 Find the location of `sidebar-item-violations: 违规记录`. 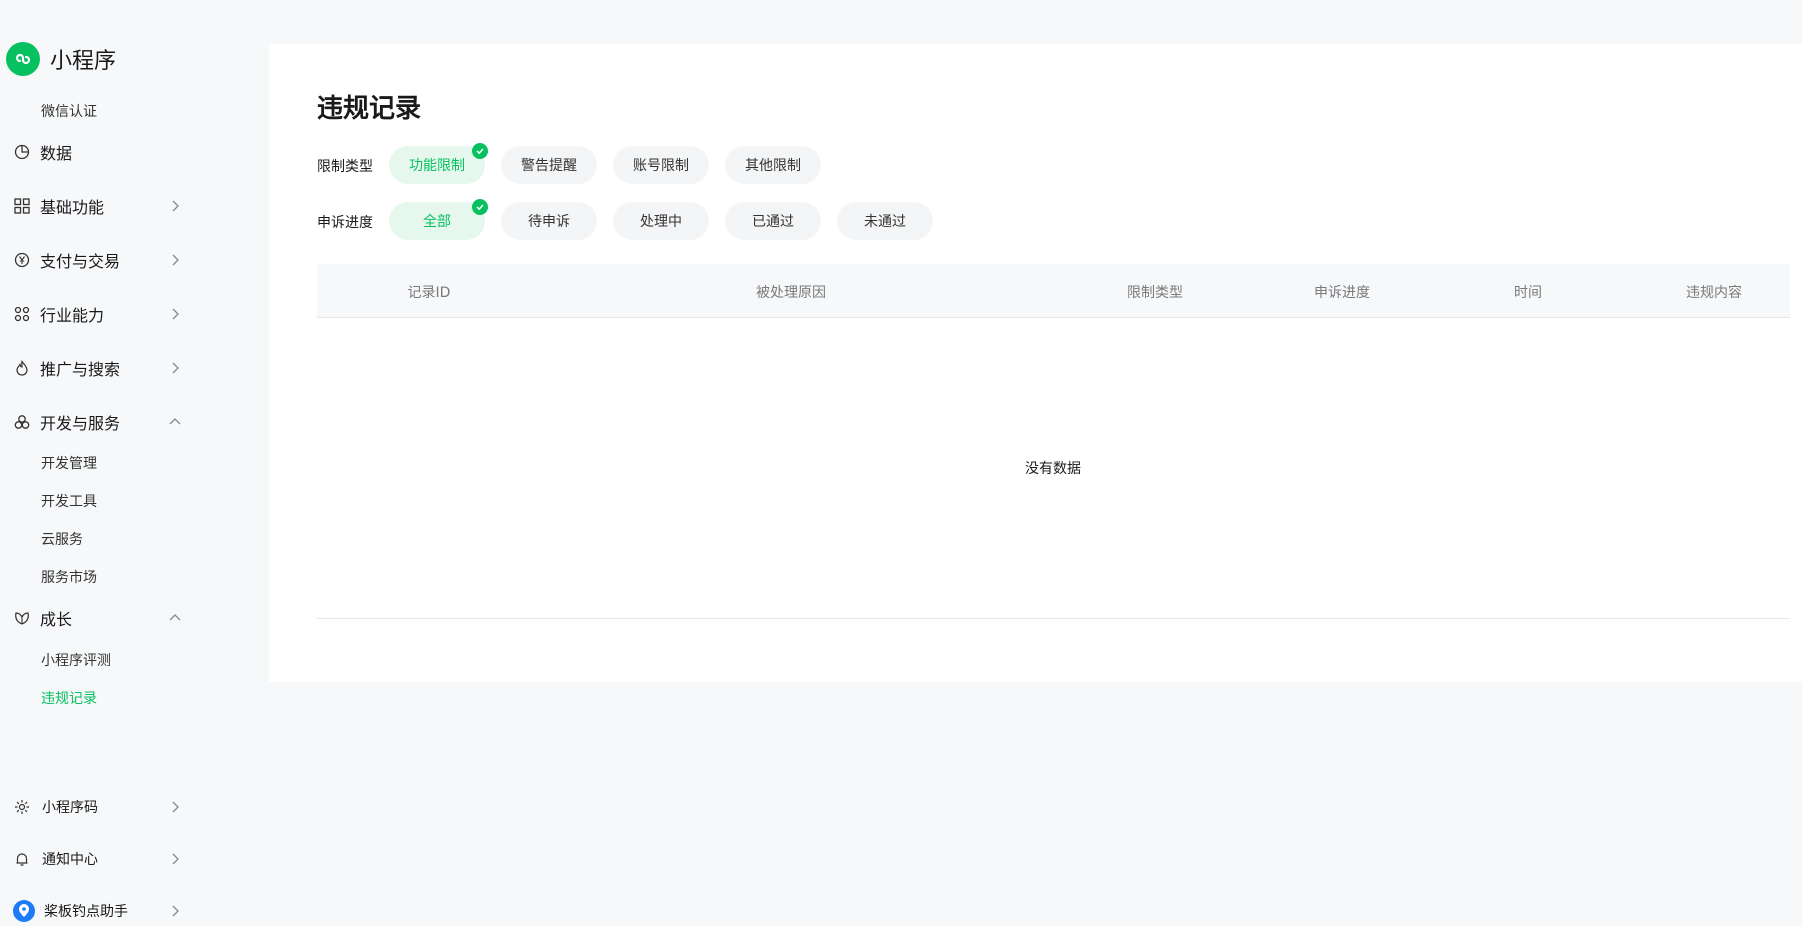

sidebar-item-violations: 违规记录 is located at coordinates (69, 698).